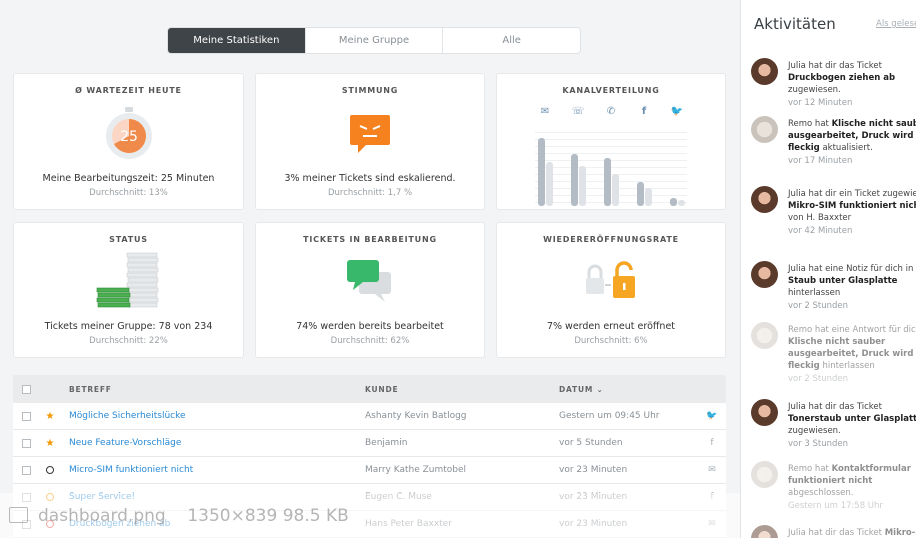 Image resolution: width=916 pixels, height=538 pixels. What do you see at coordinates (852, 206) in the screenshot?
I see `activity-ticket-link: Mikro-SIM funktioniert nicht` at bounding box center [852, 206].